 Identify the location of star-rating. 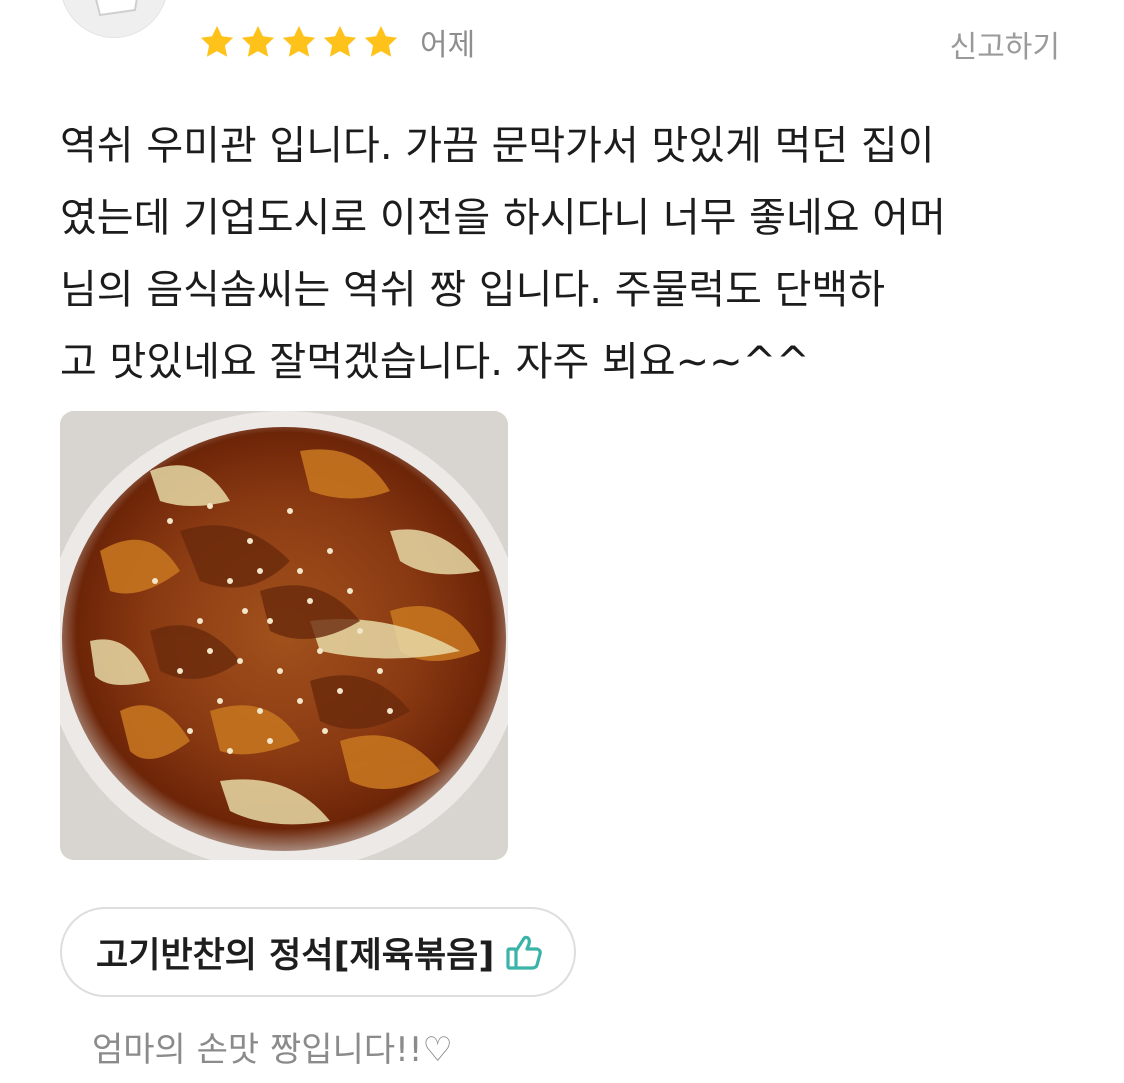
(299, 42).